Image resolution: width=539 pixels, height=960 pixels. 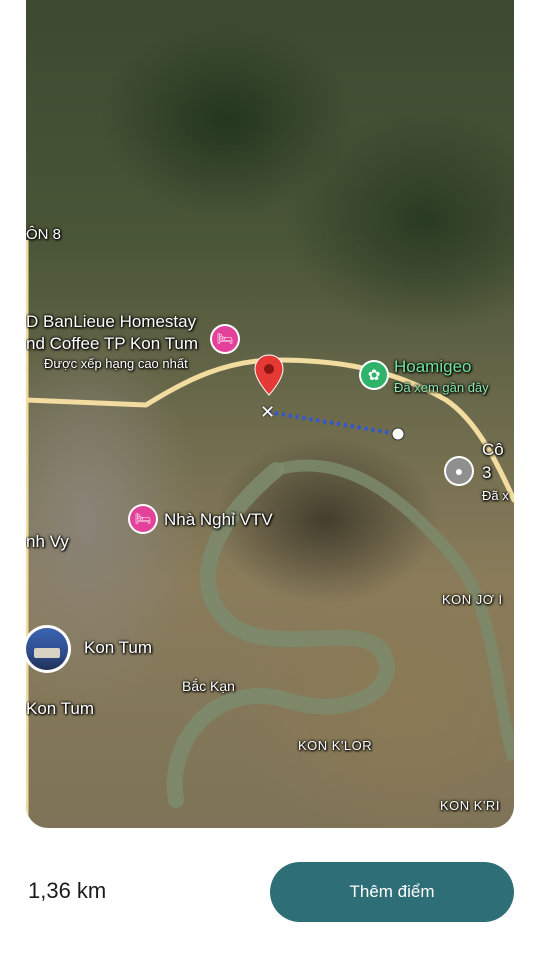 What do you see at coordinates (333, 423) in the screenshot?
I see `measure-line` at bounding box center [333, 423].